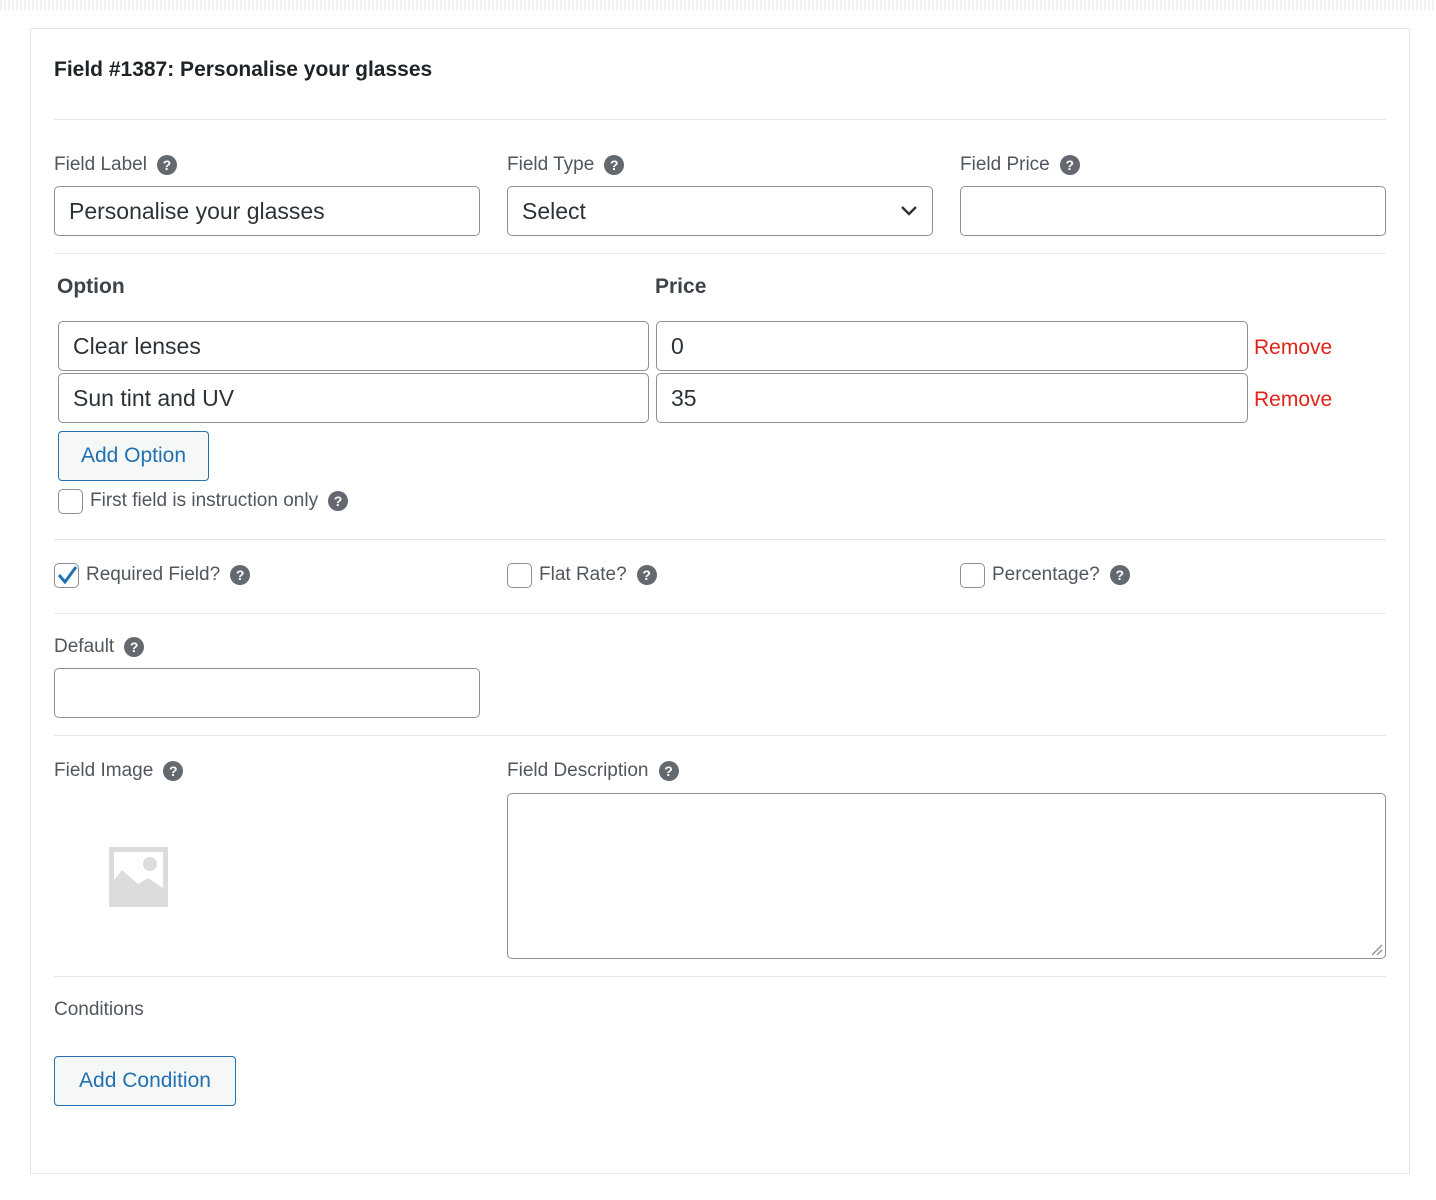 The width and height of the screenshot is (1436, 1200). What do you see at coordinates (84, 646) in the screenshot?
I see `label-text: Default` at bounding box center [84, 646].